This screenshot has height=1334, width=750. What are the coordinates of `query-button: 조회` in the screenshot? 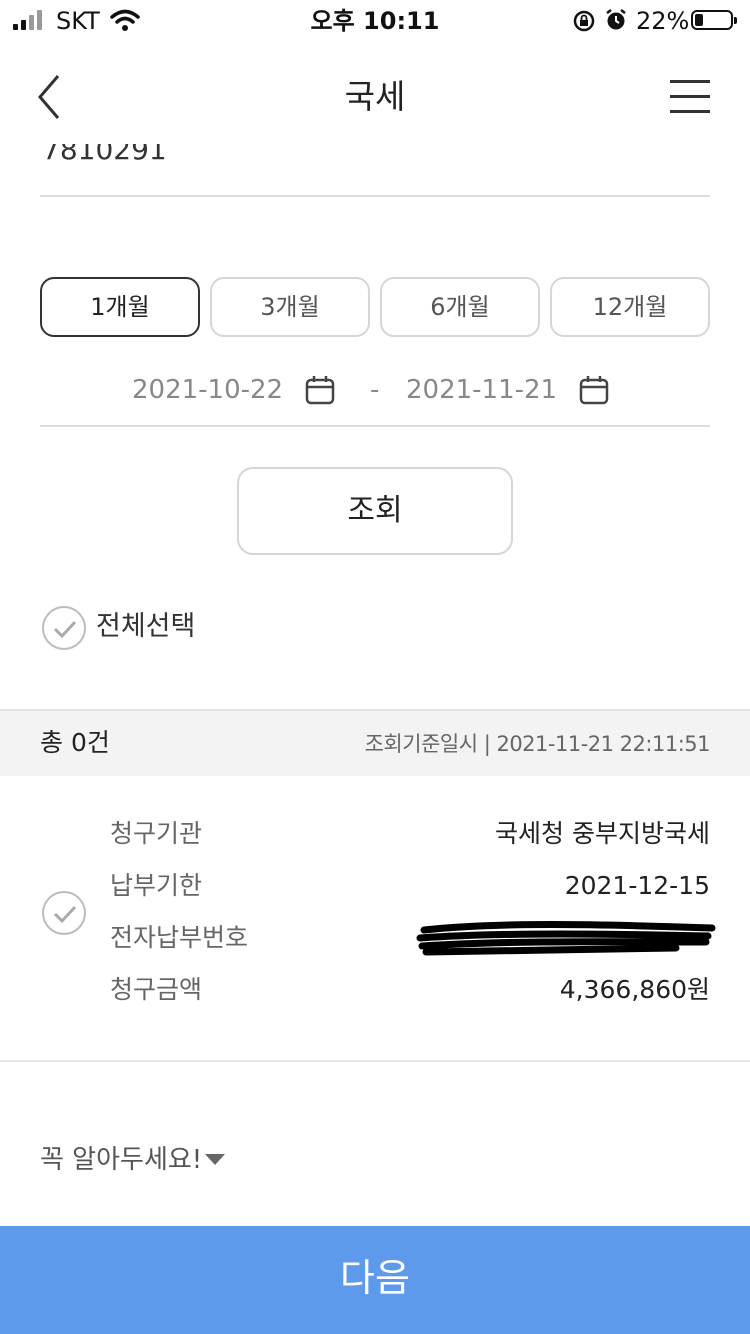 It's located at (375, 511).